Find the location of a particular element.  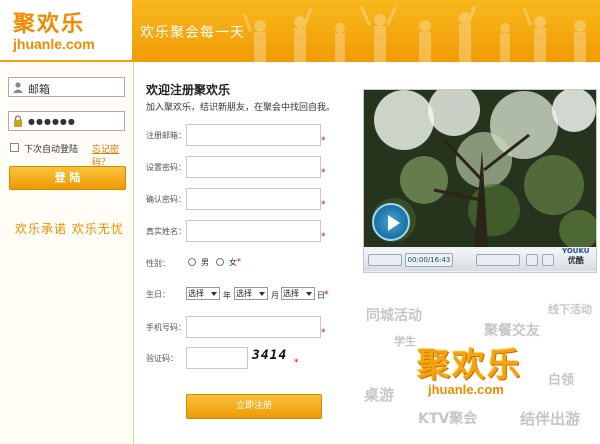

birth-day-select: 选择 is located at coordinates (298, 293).